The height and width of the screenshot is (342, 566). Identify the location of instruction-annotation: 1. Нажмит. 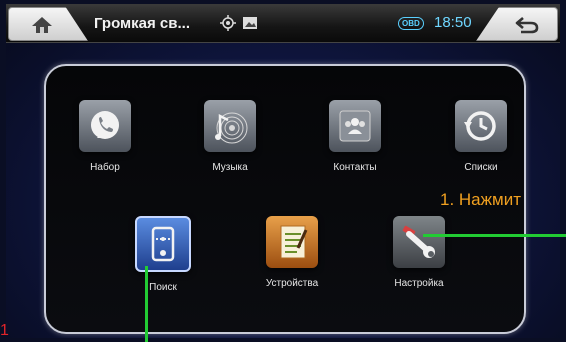
(480, 199).